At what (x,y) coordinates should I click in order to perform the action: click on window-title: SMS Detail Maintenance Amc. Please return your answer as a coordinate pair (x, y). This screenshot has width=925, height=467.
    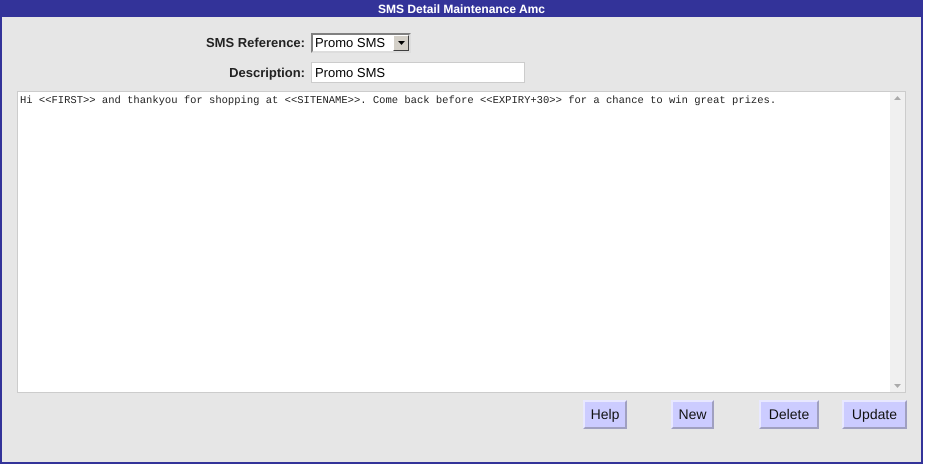
    Looking at the image, I should click on (461, 9).